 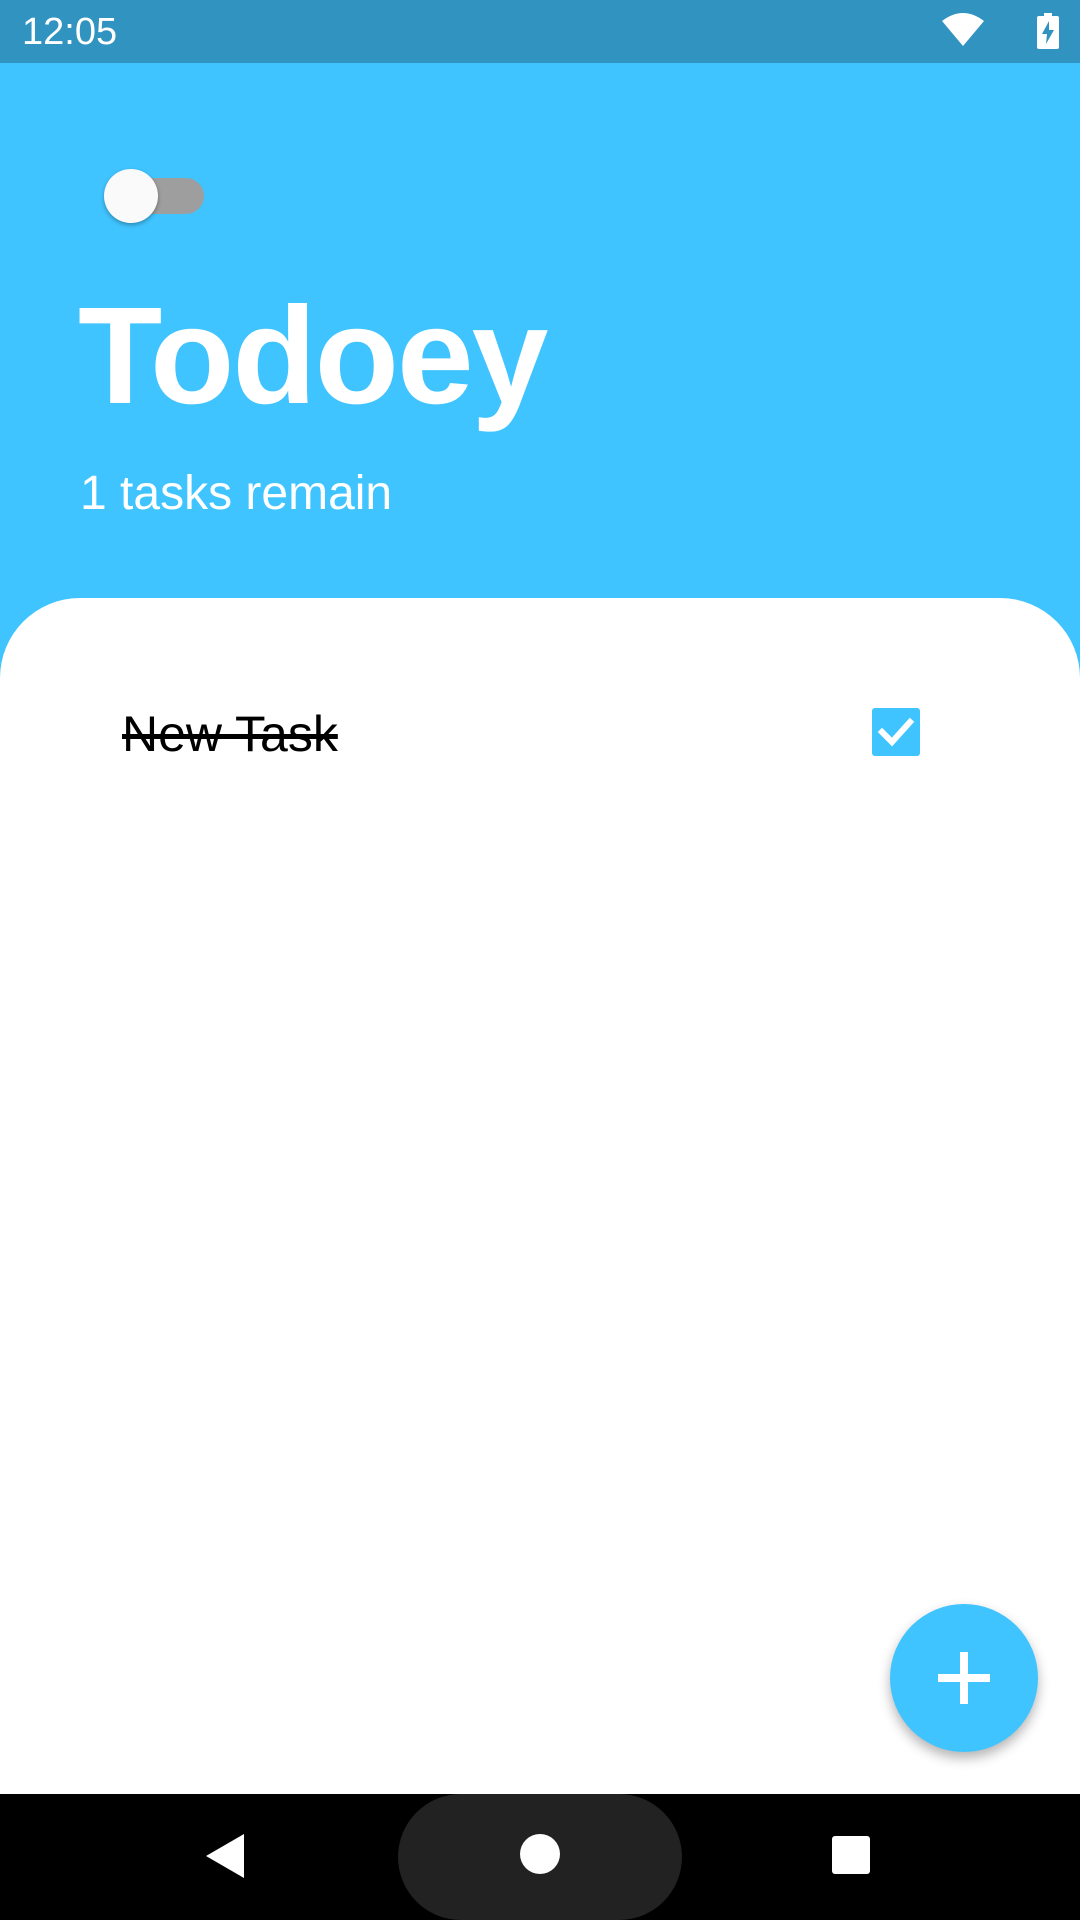 What do you see at coordinates (540, 31) in the screenshot?
I see `status-bar: 12:05` at bounding box center [540, 31].